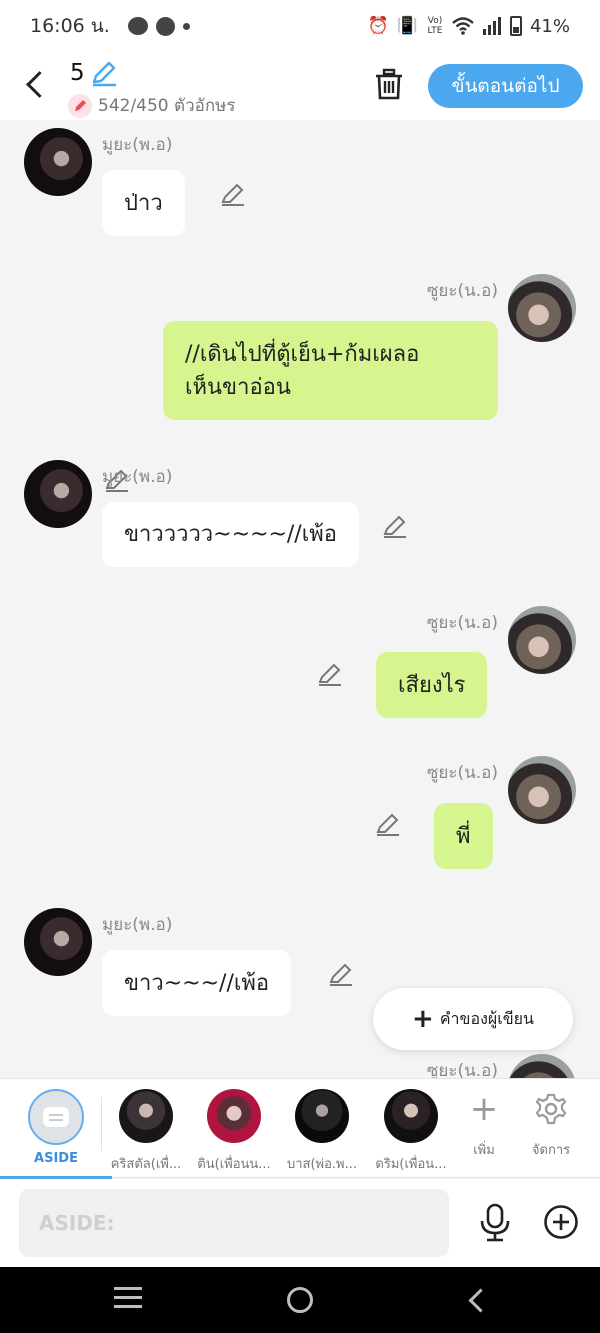 The image size is (600, 1333). I want to click on message-bubble: เสียงไร, so click(432, 685).